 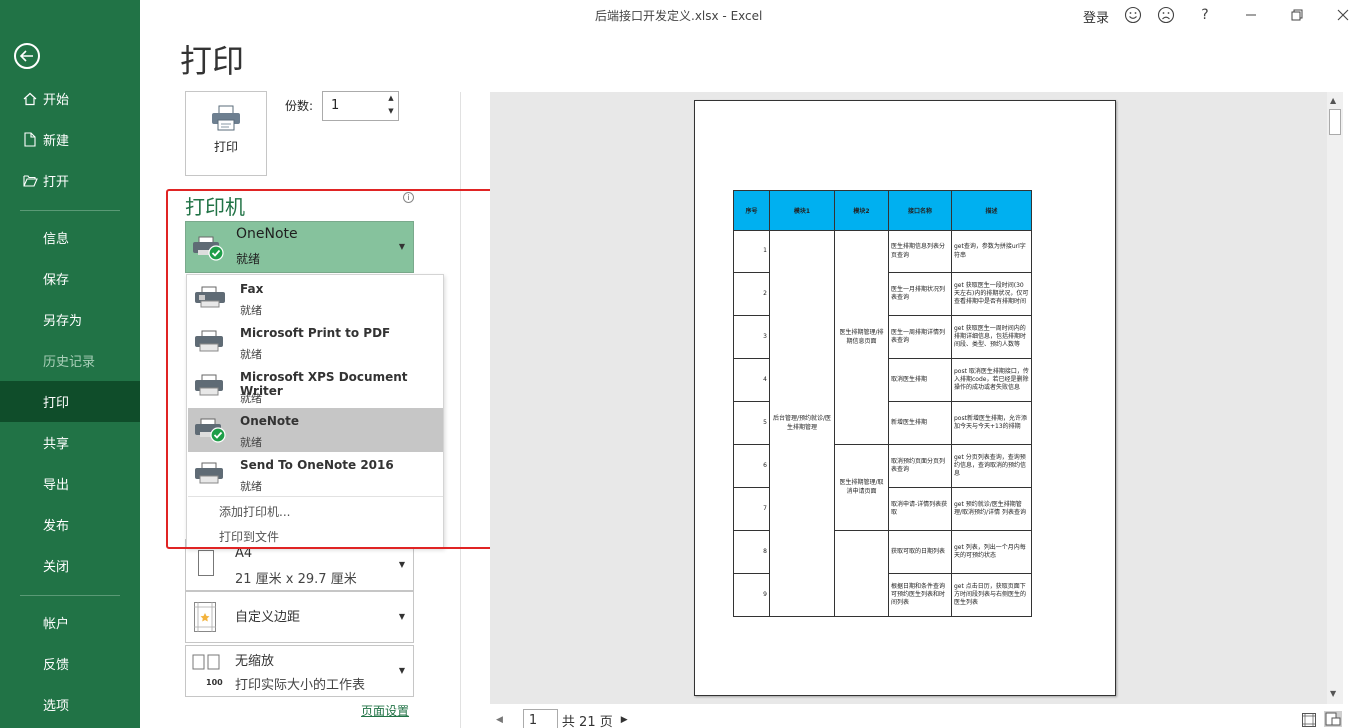 What do you see at coordinates (70, 210) in the screenshot?
I see `sidebar-divider` at bounding box center [70, 210].